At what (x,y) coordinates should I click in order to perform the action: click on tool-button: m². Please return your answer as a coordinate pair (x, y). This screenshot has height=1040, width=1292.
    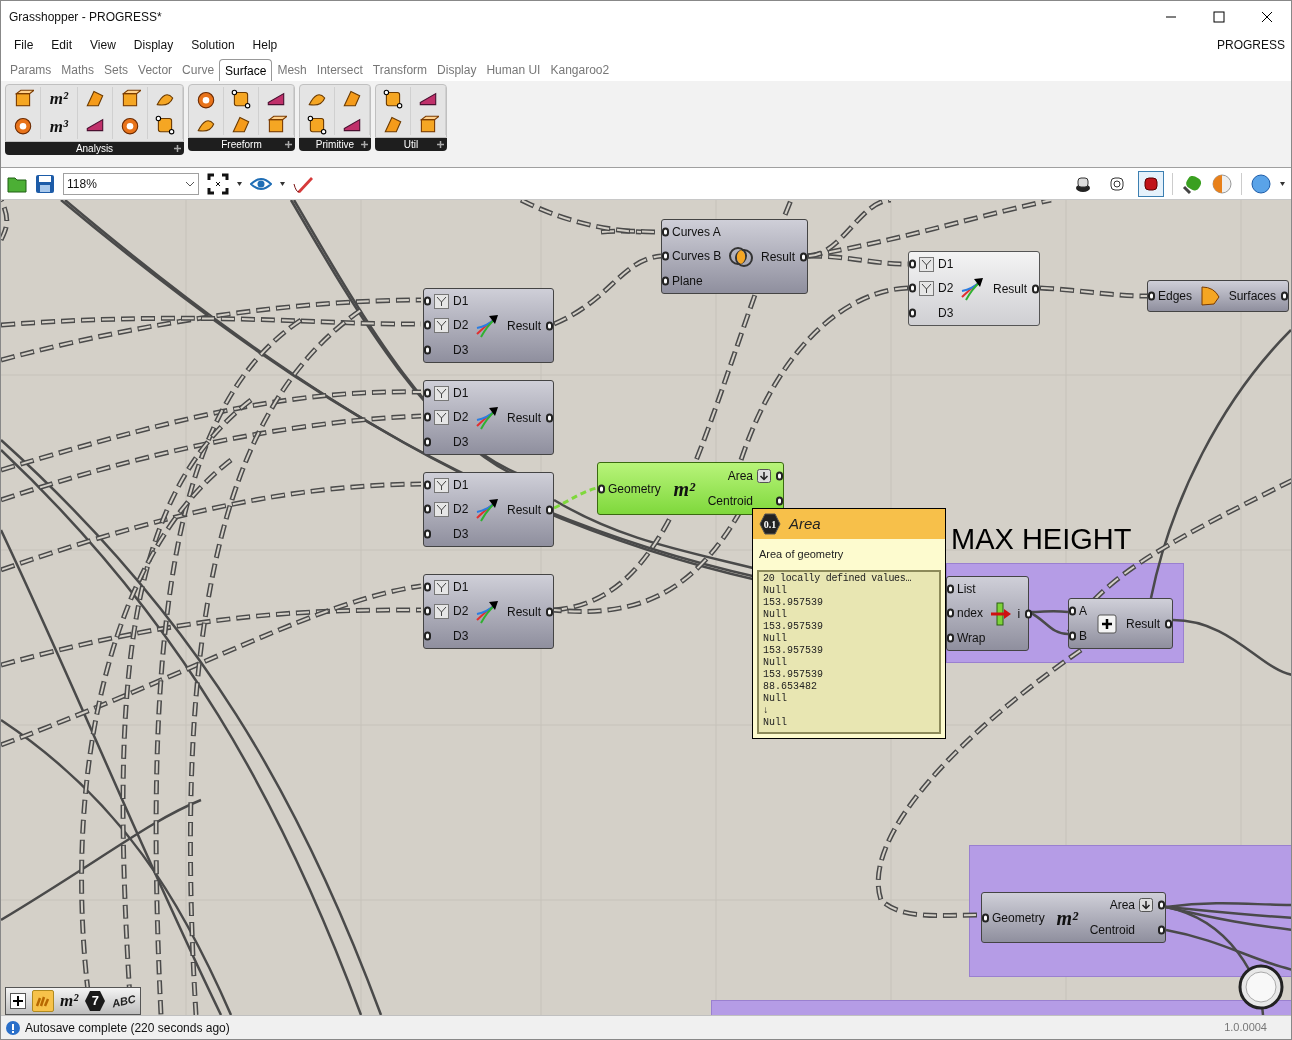
    Looking at the image, I should click on (59, 99).